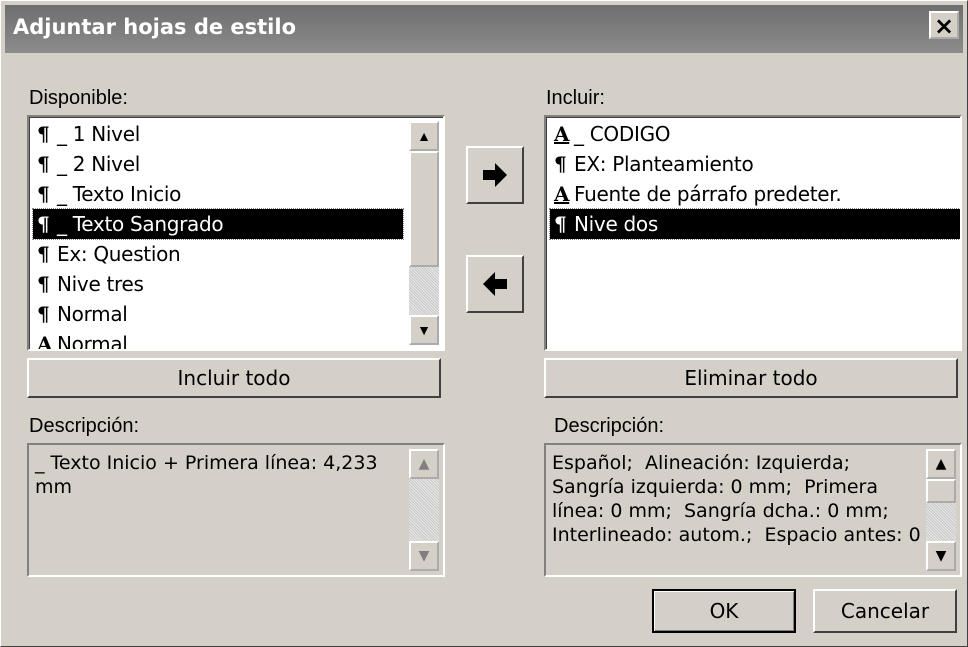 The image size is (968, 647). Describe the element at coordinates (622, 134) in the screenshot. I see `list-item-label: _ CODIGO` at that location.